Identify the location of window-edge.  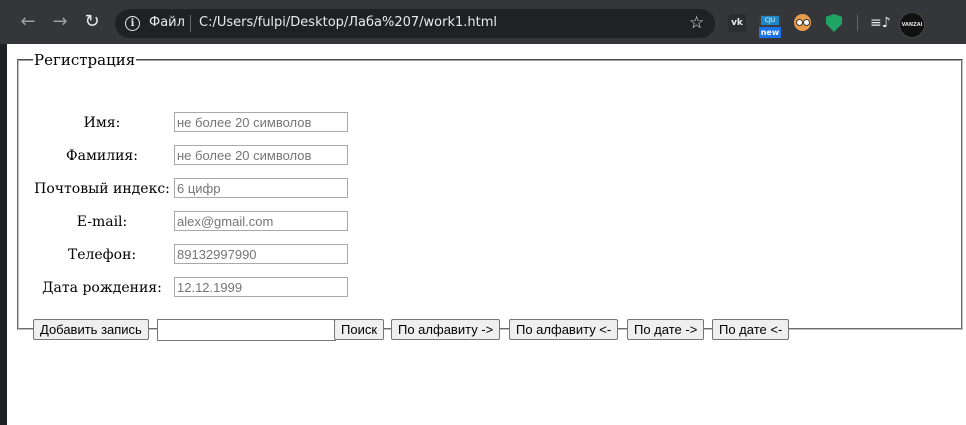
(3, 234).